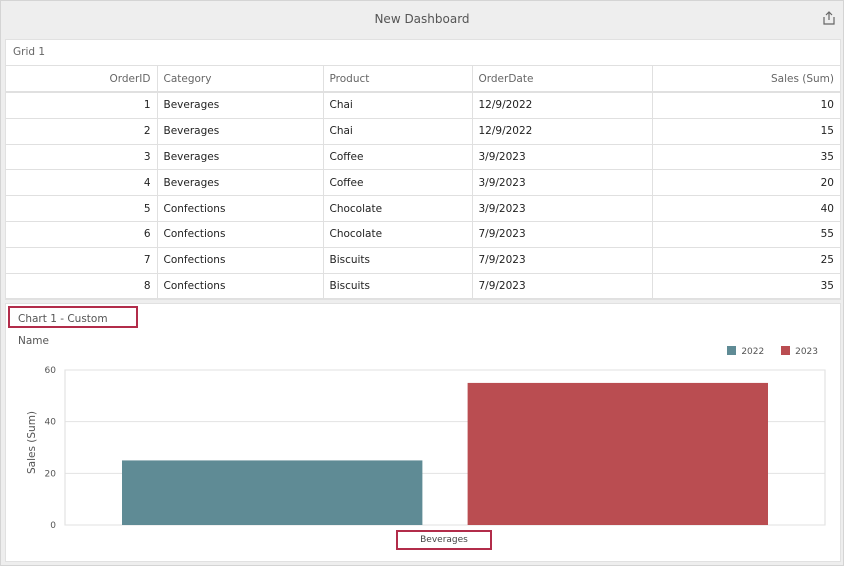  Describe the element at coordinates (617, 453) in the screenshot. I see `bar-2023-beverages` at that location.